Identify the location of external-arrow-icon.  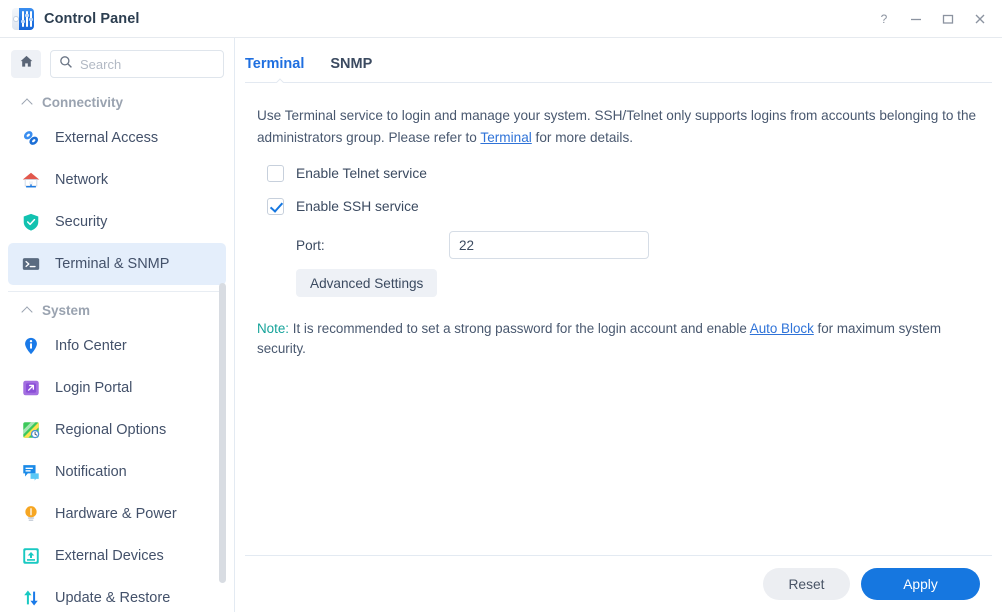
(31, 388).